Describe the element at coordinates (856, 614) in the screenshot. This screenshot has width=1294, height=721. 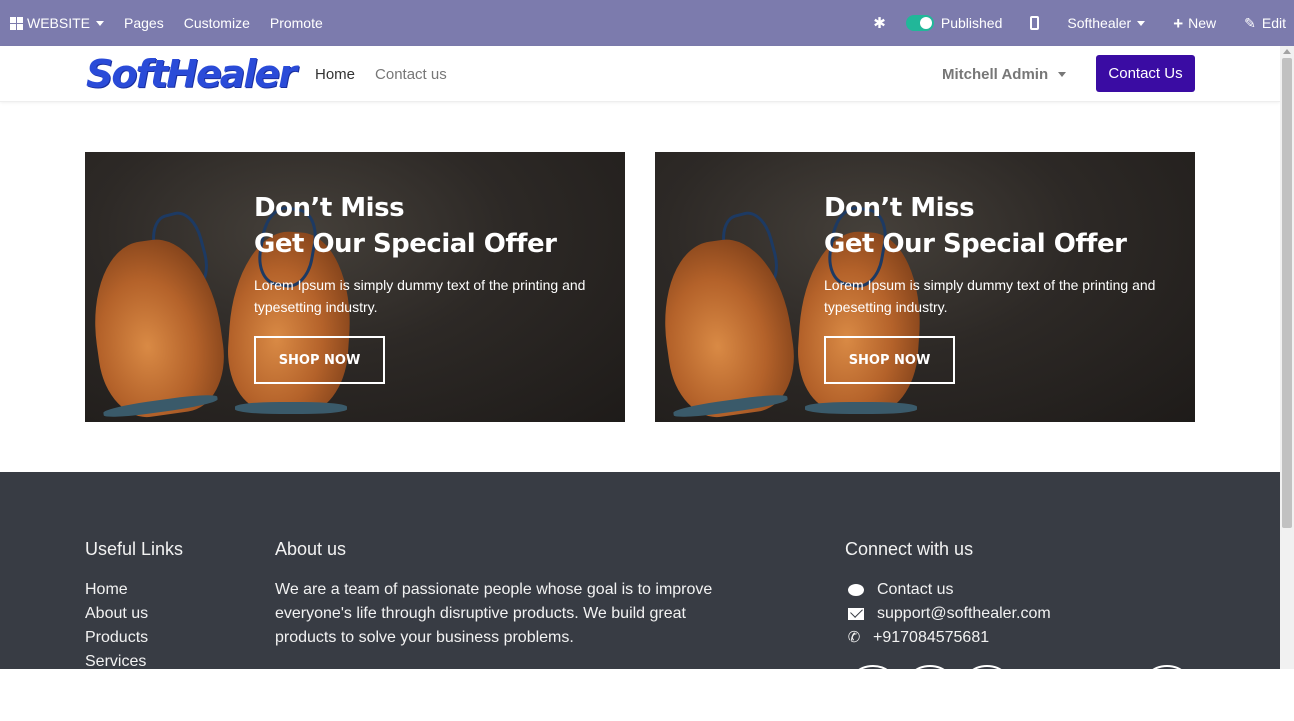
I see `envelope-icon` at that location.